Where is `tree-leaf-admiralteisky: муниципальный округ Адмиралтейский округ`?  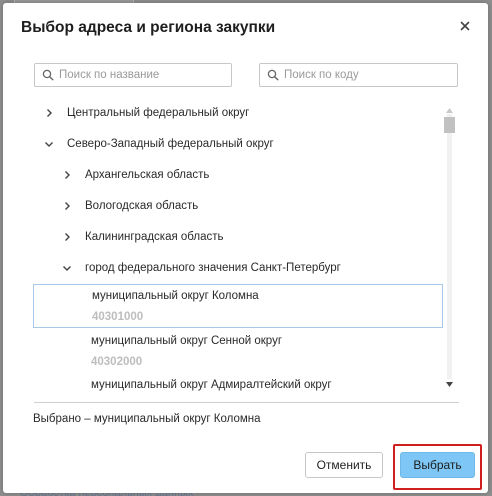
tree-leaf-admiralteisky: муниципальный округ Адмиралтейский округ is located at coordinates (238, 383).